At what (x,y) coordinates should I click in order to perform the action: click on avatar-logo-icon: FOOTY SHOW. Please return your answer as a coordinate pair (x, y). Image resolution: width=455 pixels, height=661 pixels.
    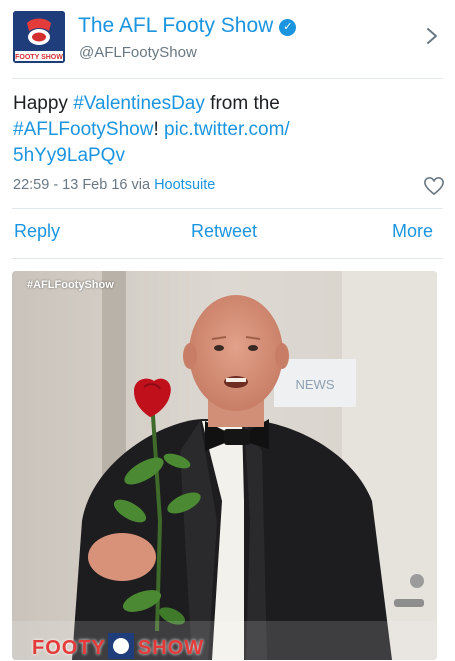
    Looking at the image, I should click on (39, 37).